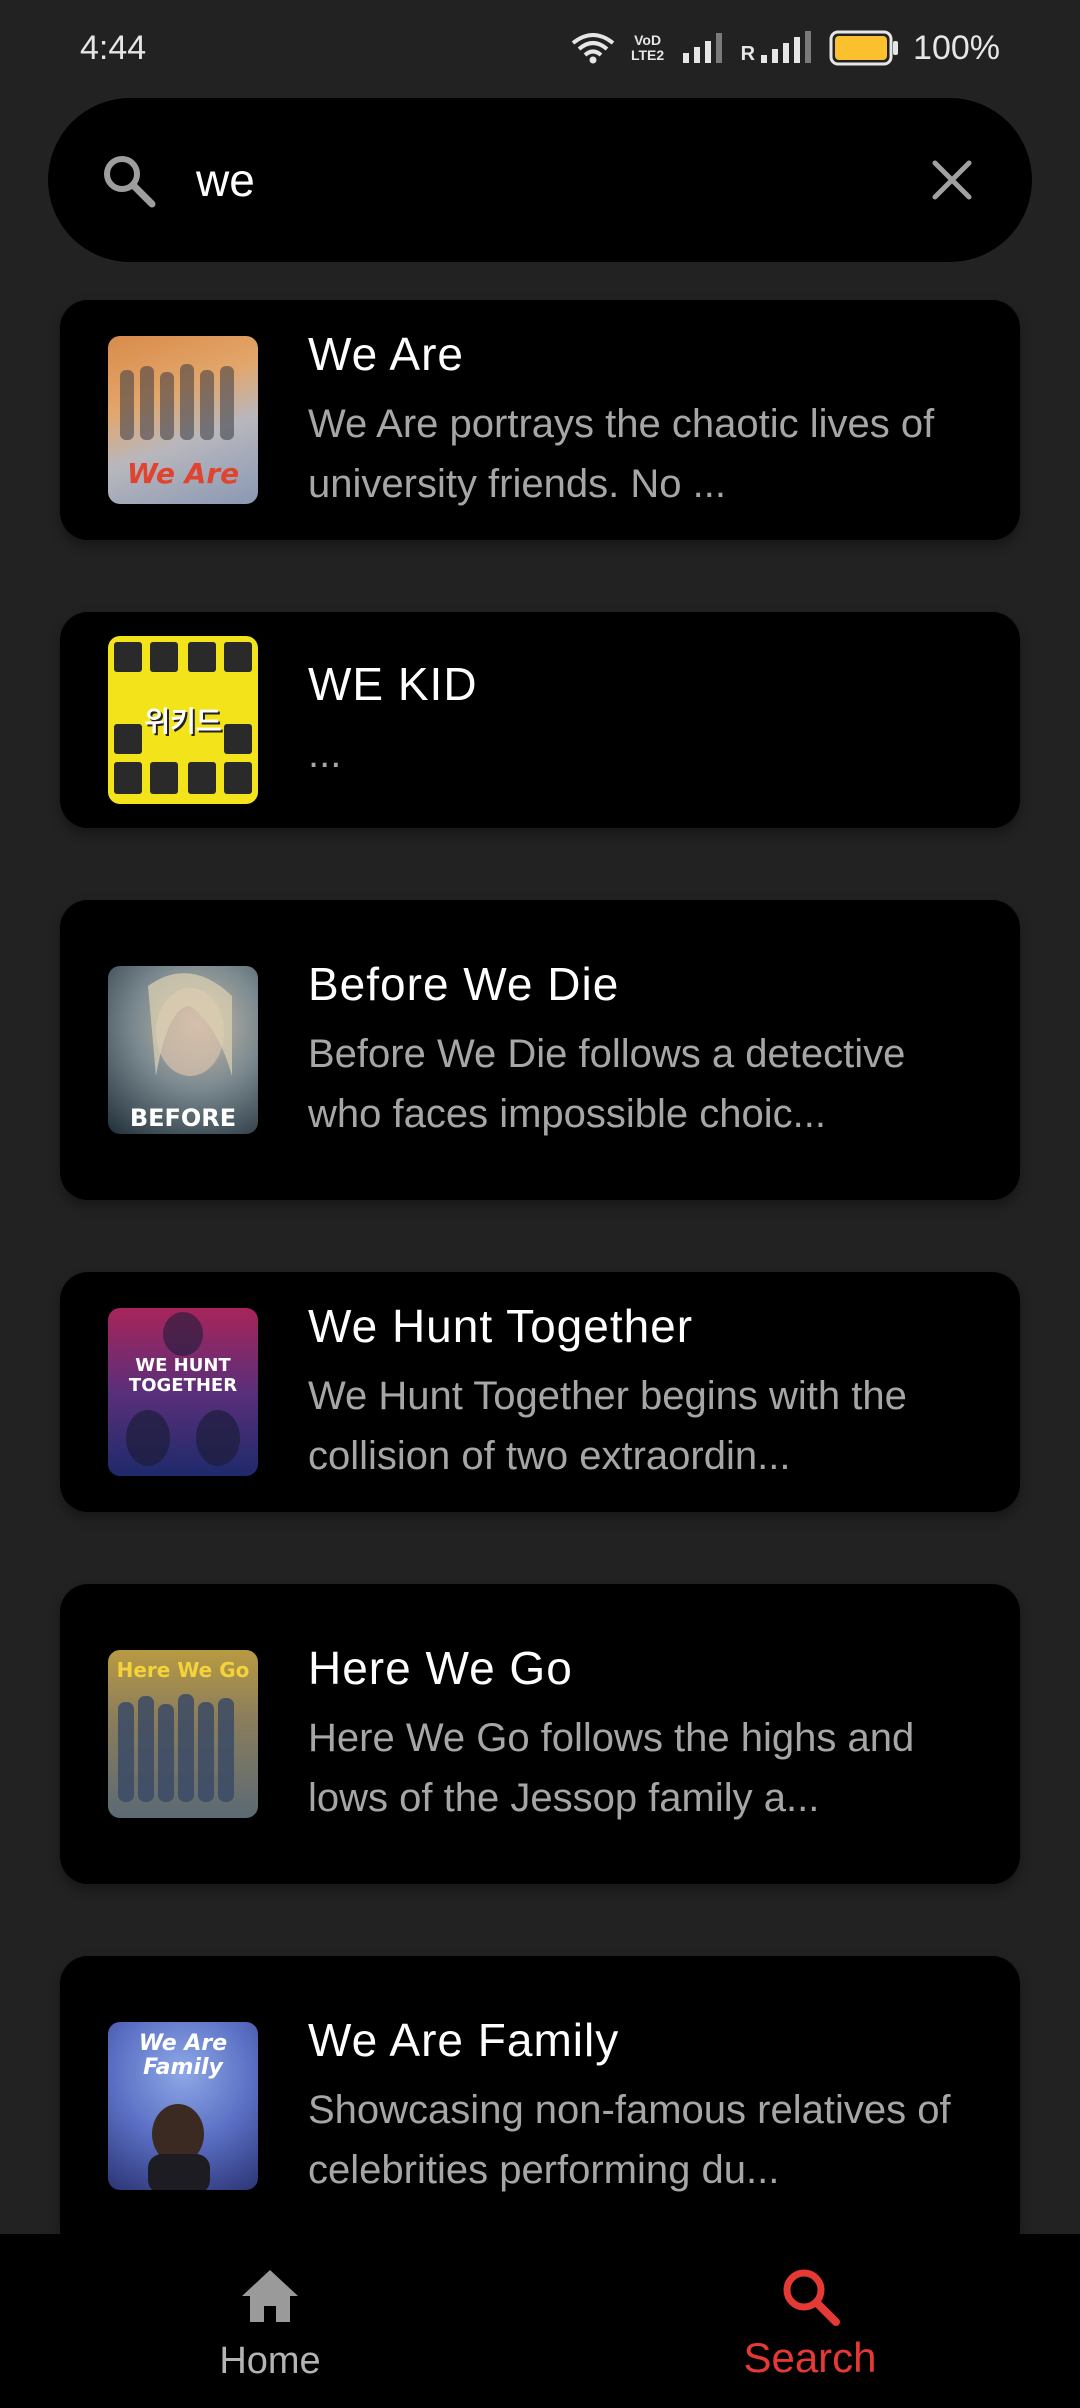 This screenshot has width=1080, height=2408. I want to click on poster-thumbnail: We Are, so click(183, 420).